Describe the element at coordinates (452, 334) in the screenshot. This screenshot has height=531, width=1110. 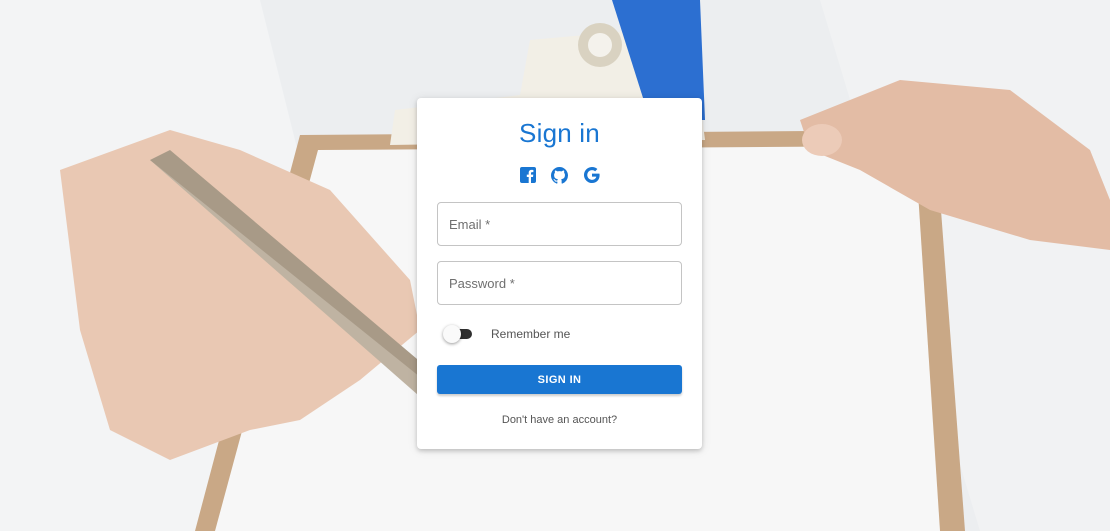
I see `toggle-thumb` at that location.